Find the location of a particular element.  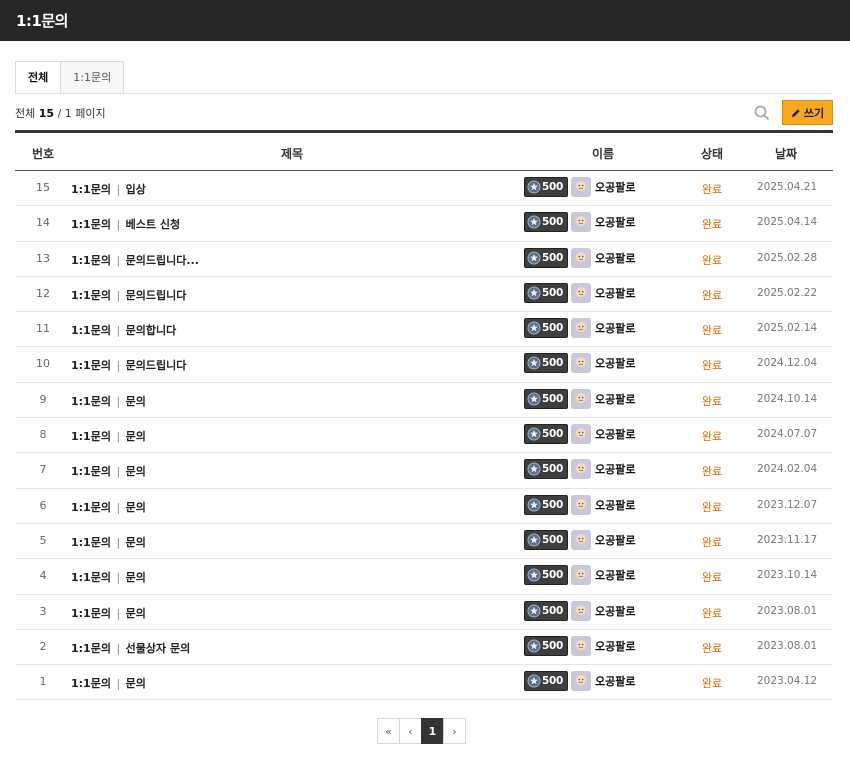

pagination: « ‹ 1 › is located at coordinates (421, 731).